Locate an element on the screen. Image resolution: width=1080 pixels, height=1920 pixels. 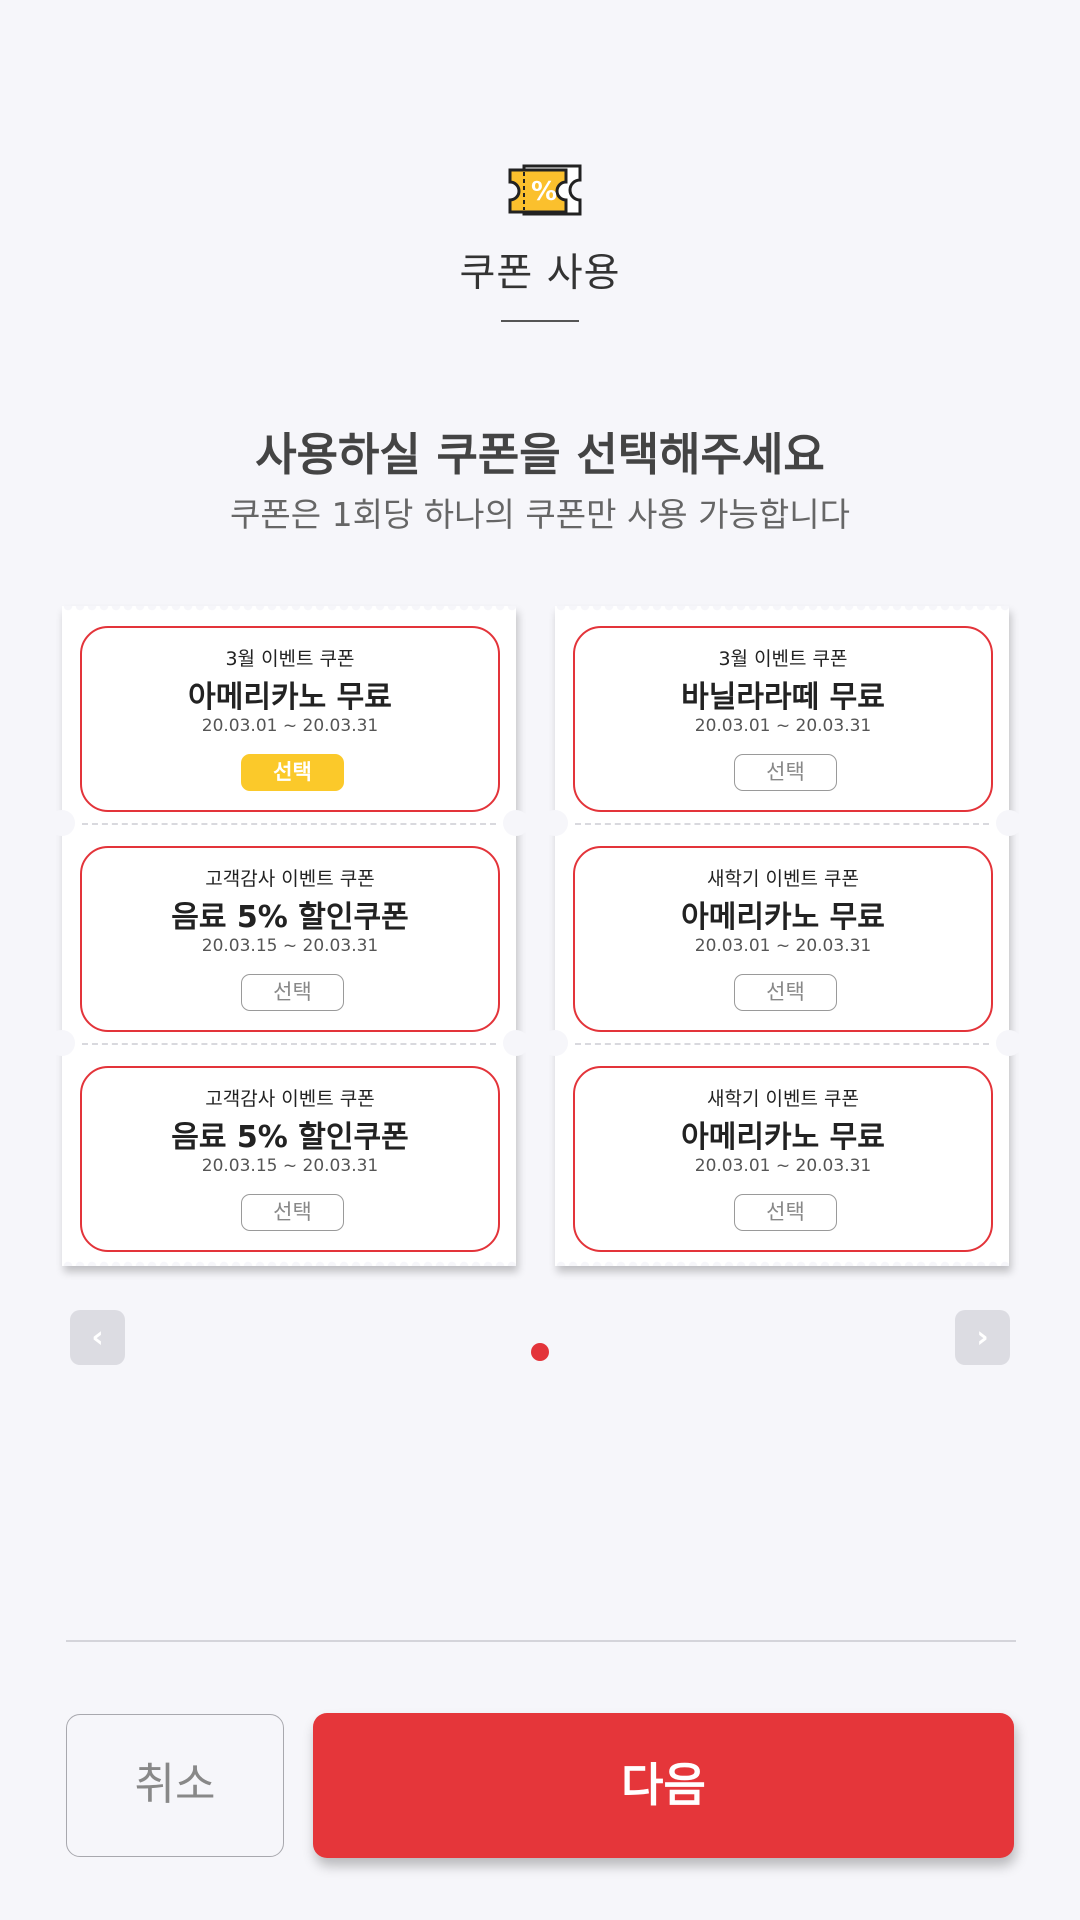
title-divider is located at coordinates (540, 321).